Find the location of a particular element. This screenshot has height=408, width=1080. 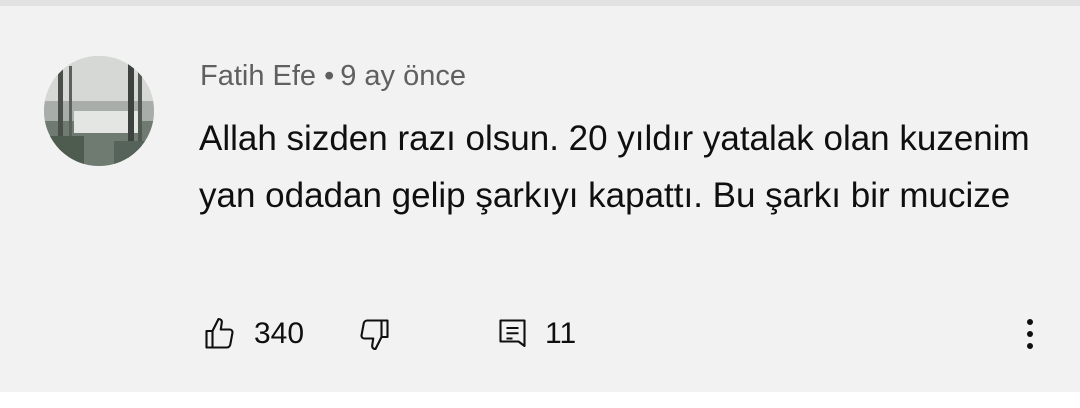

avatar is located at coordinates (99, 111).